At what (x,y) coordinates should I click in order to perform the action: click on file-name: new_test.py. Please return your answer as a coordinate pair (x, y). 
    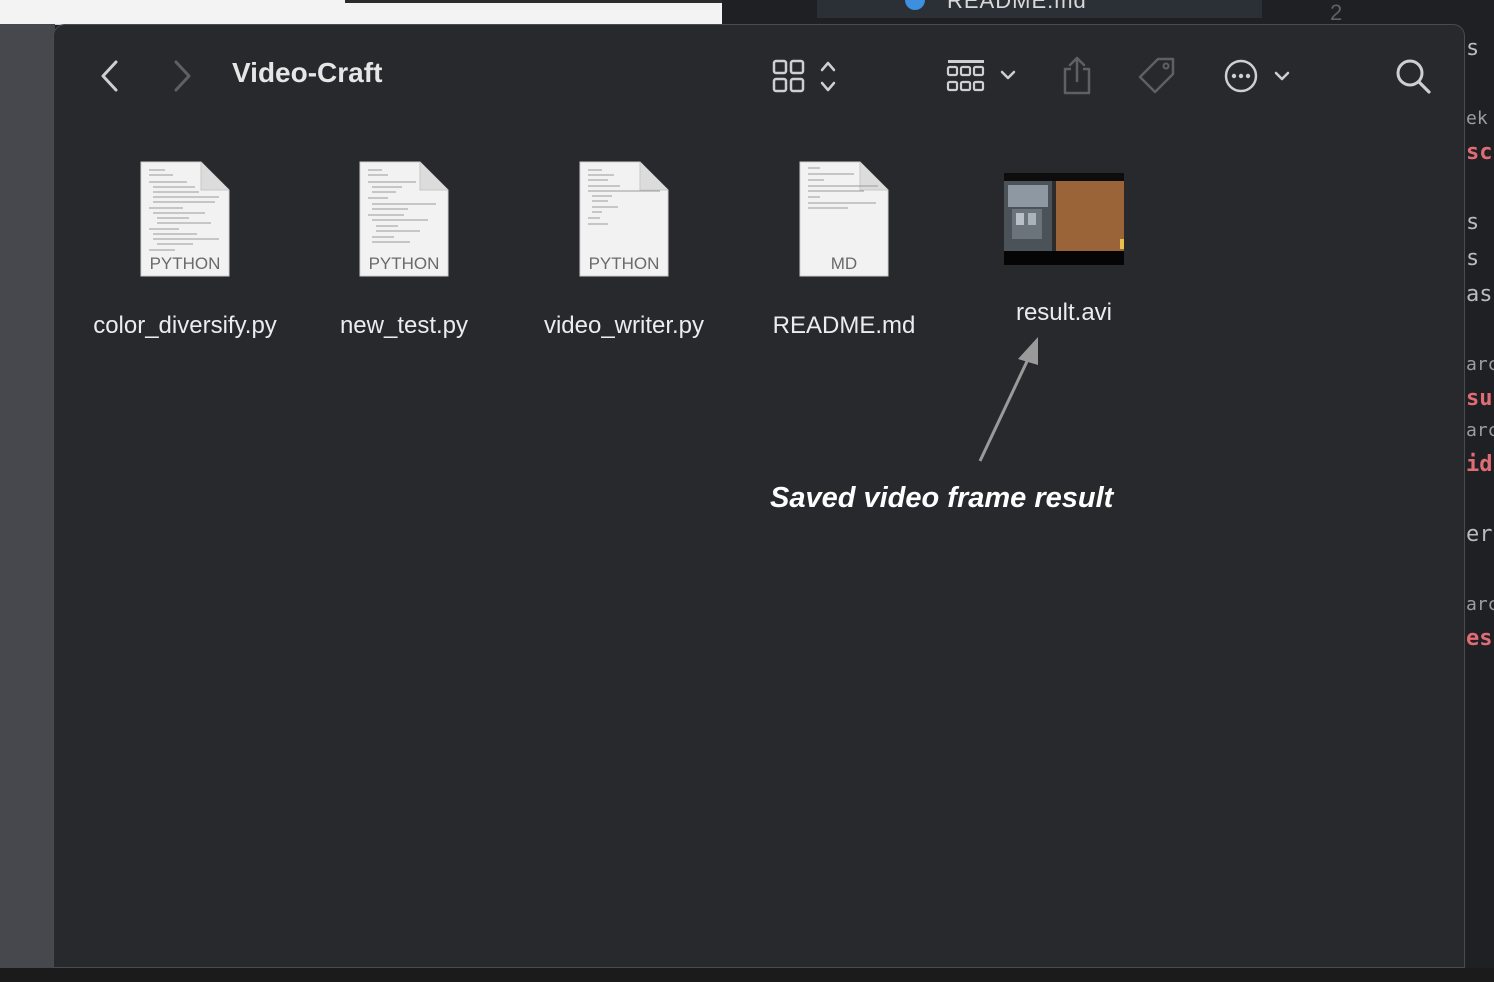
    Looking at the image, I should click on (404, 325).